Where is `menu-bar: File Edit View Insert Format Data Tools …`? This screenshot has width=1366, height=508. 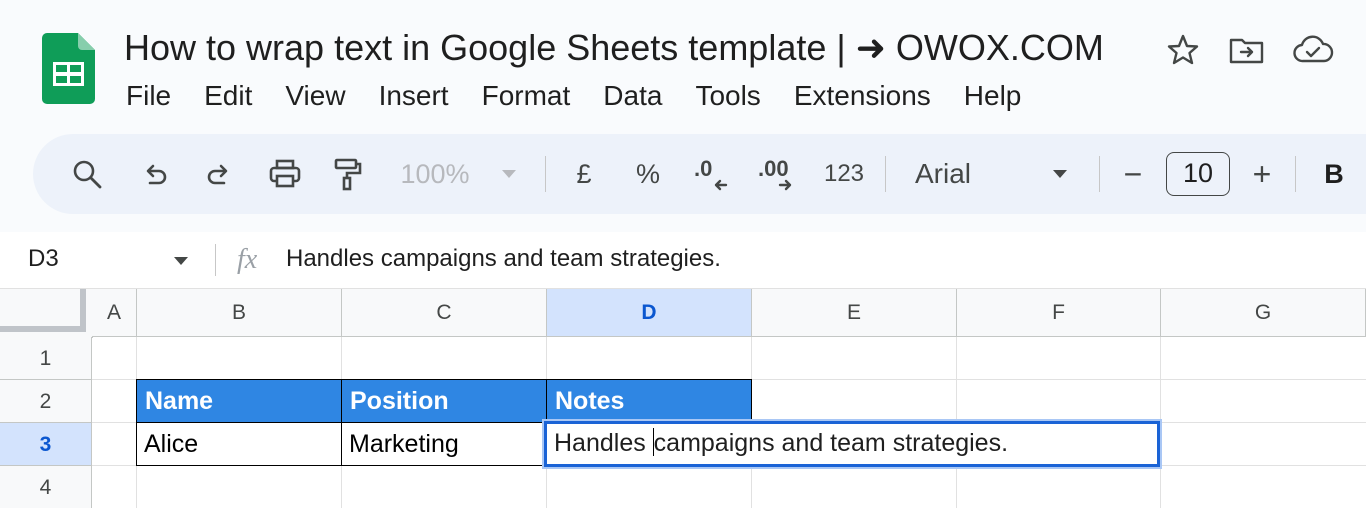
menu-bar: File Edit View Insert Format Data Tools … is located at coordinates (590, 96).